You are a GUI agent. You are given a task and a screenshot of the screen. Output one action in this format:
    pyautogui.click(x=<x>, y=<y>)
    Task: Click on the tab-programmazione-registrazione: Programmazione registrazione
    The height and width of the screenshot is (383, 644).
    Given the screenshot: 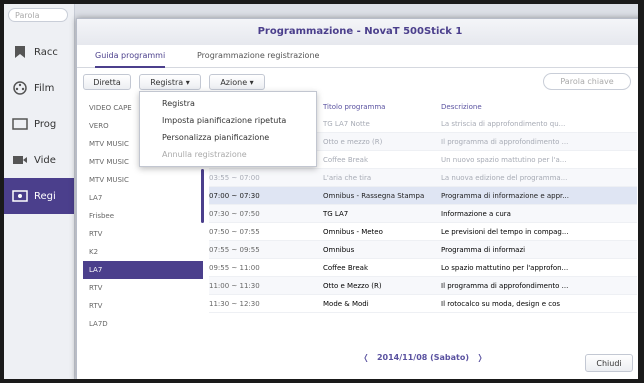 What is the action you would take?
    pyautogui.click(x=258, y=57)
    